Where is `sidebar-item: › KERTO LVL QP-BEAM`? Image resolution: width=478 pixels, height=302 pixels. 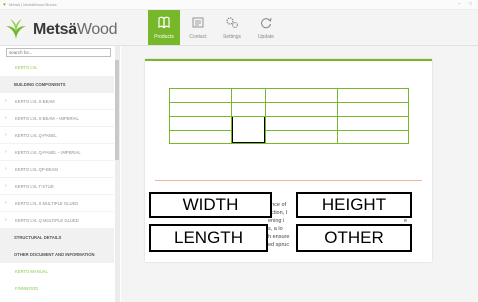 sidebar-item: › KERTO LVL QP-BEAM is located at coordinates (57, 169).